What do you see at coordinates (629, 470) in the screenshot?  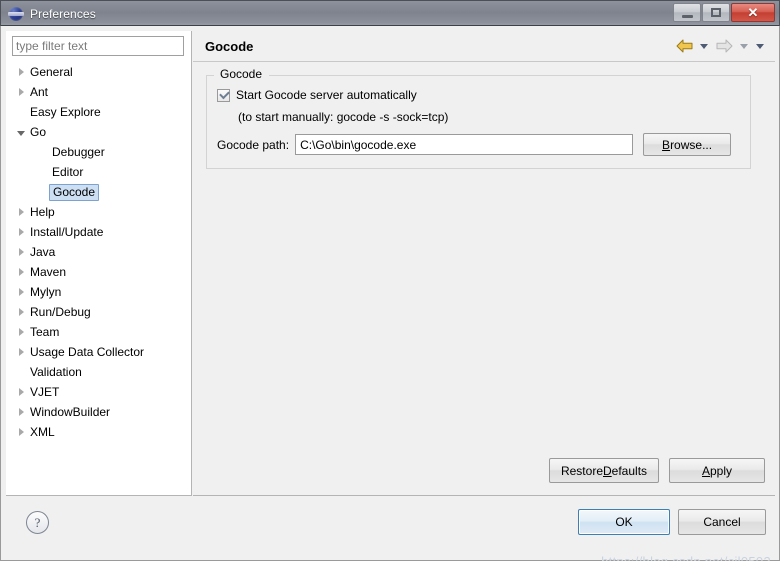 I see `restore-defaults-label-b: efaults` at bounding box center [629, 470].